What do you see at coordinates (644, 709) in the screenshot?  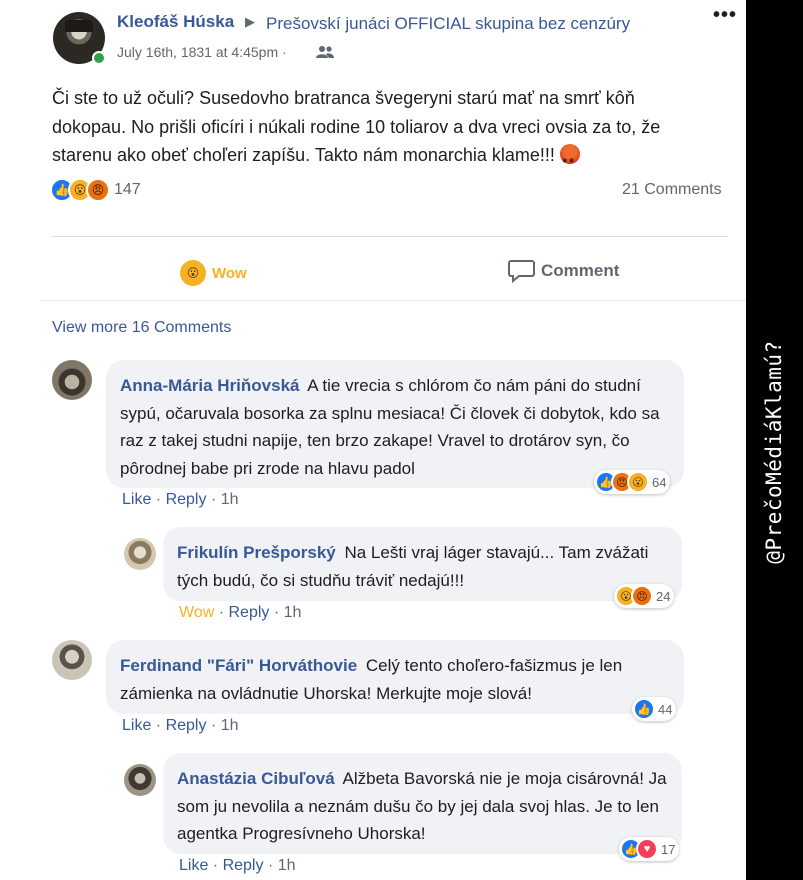 I see `like-reaction-icon: 👍` at bounding box center [644, 709].